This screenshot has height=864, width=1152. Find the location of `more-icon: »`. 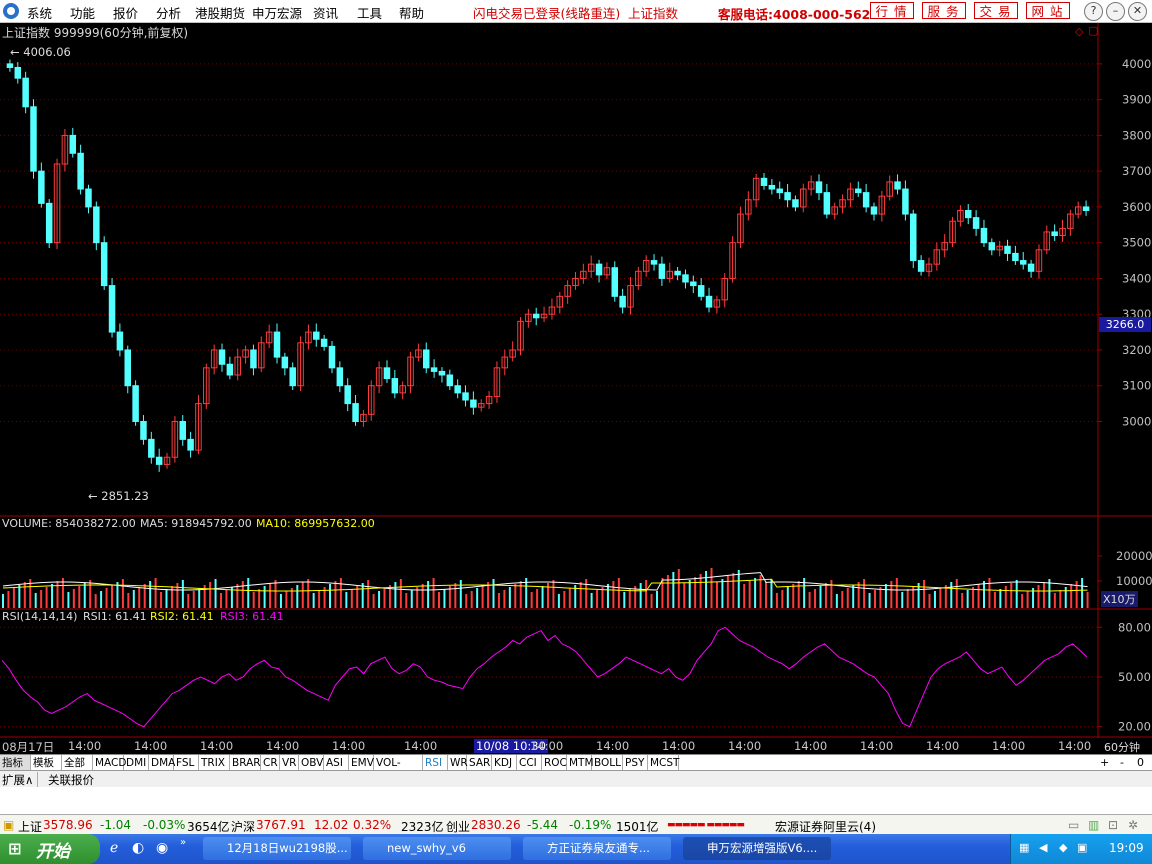

more-icon: » is located at coordinates (183, 842).